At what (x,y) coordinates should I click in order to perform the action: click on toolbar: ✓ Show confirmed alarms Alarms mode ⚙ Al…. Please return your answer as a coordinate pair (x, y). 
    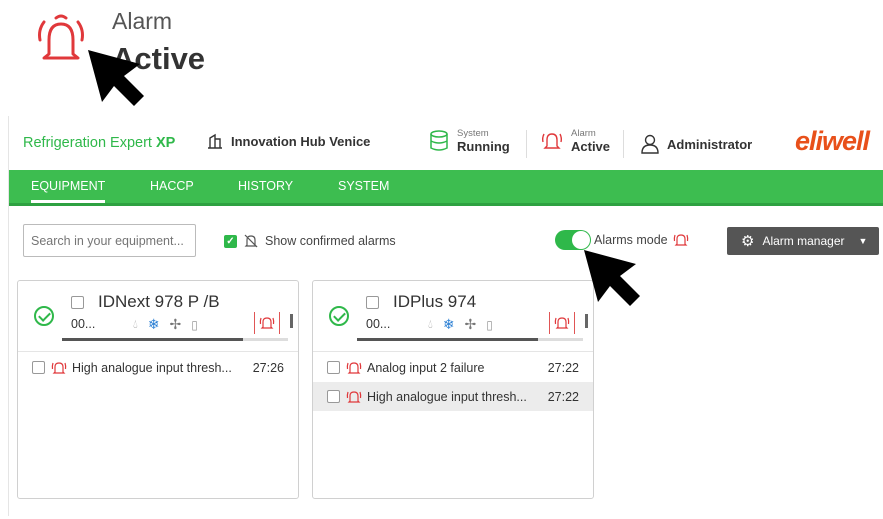
    Looking at the image, I should click on (446, 241).